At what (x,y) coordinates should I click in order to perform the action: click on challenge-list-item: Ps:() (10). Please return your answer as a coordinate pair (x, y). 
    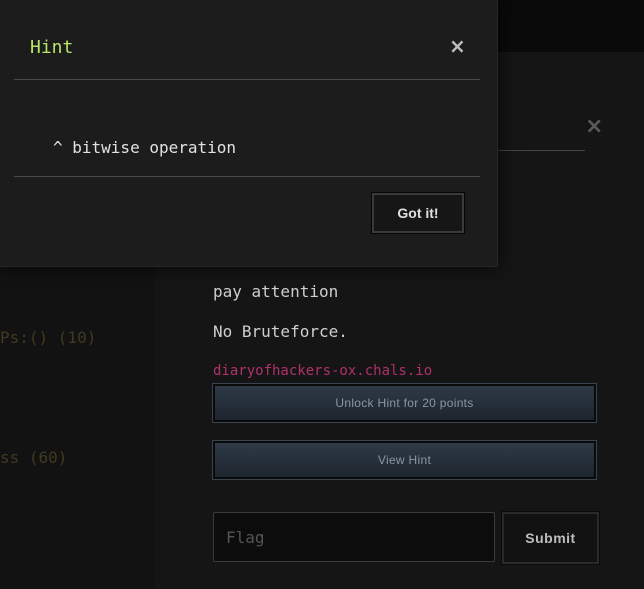
    Looking at the image, I should click on (48, 337).